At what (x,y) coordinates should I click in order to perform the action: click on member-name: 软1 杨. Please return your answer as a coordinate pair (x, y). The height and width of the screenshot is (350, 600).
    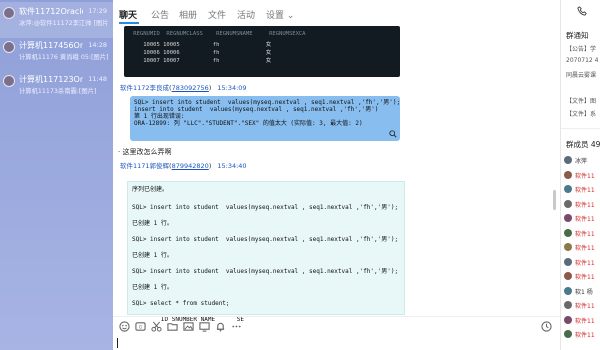
    Looking at the image, I should click on (584, 292).